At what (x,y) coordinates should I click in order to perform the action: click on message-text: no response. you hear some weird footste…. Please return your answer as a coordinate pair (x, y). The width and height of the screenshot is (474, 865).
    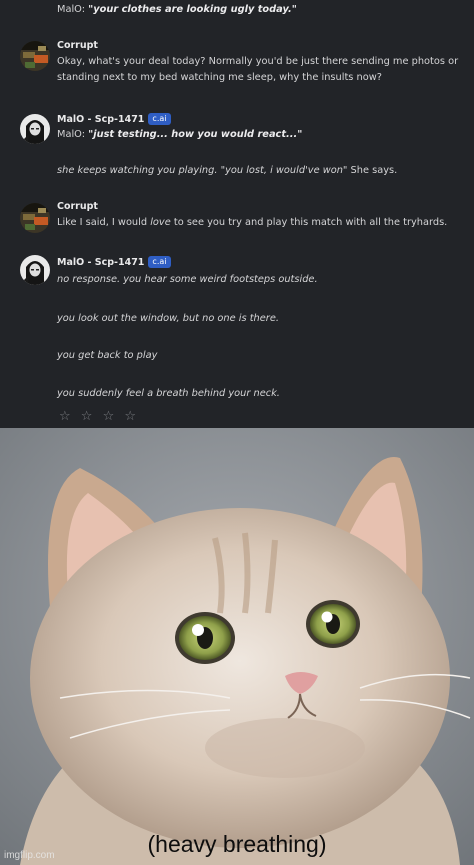
    Looking at the image, I should click on (187, 279).